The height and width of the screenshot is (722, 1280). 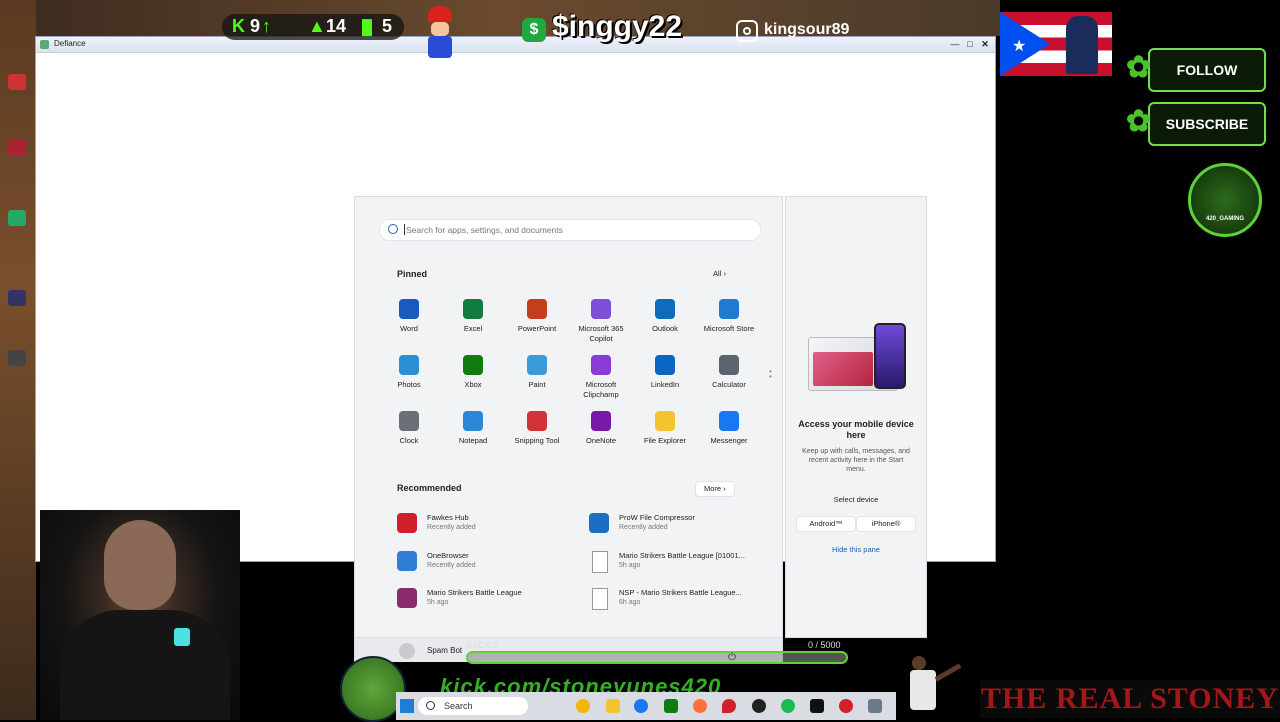 I want to click on pinned-app-label: File Explorer, so click(x=665, y=440).